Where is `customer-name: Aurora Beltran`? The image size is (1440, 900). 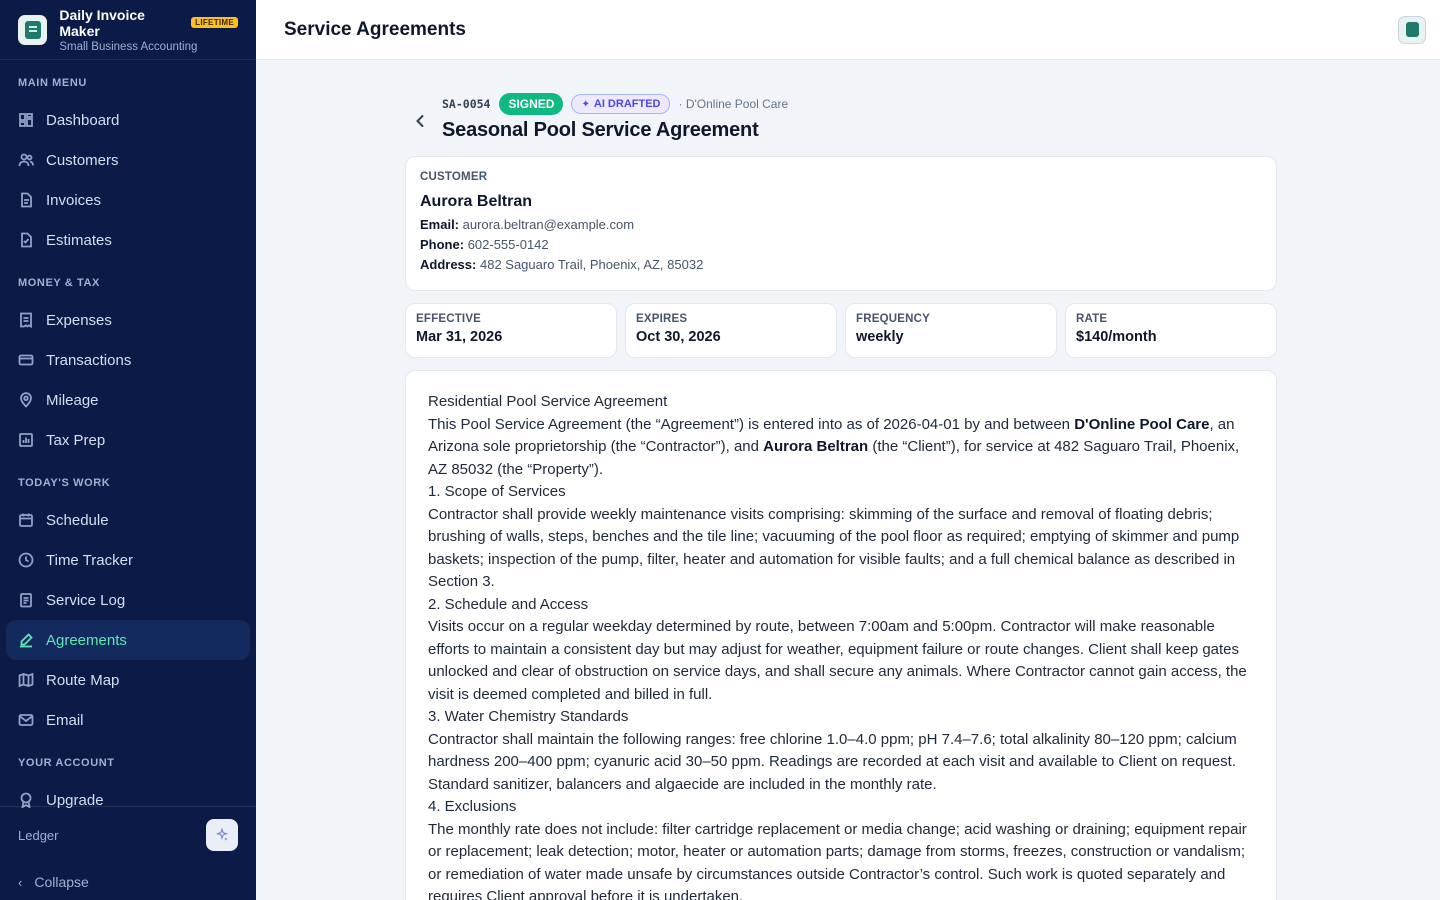 customer-name: Aurora Beltran is located at coordinates (476, 201).